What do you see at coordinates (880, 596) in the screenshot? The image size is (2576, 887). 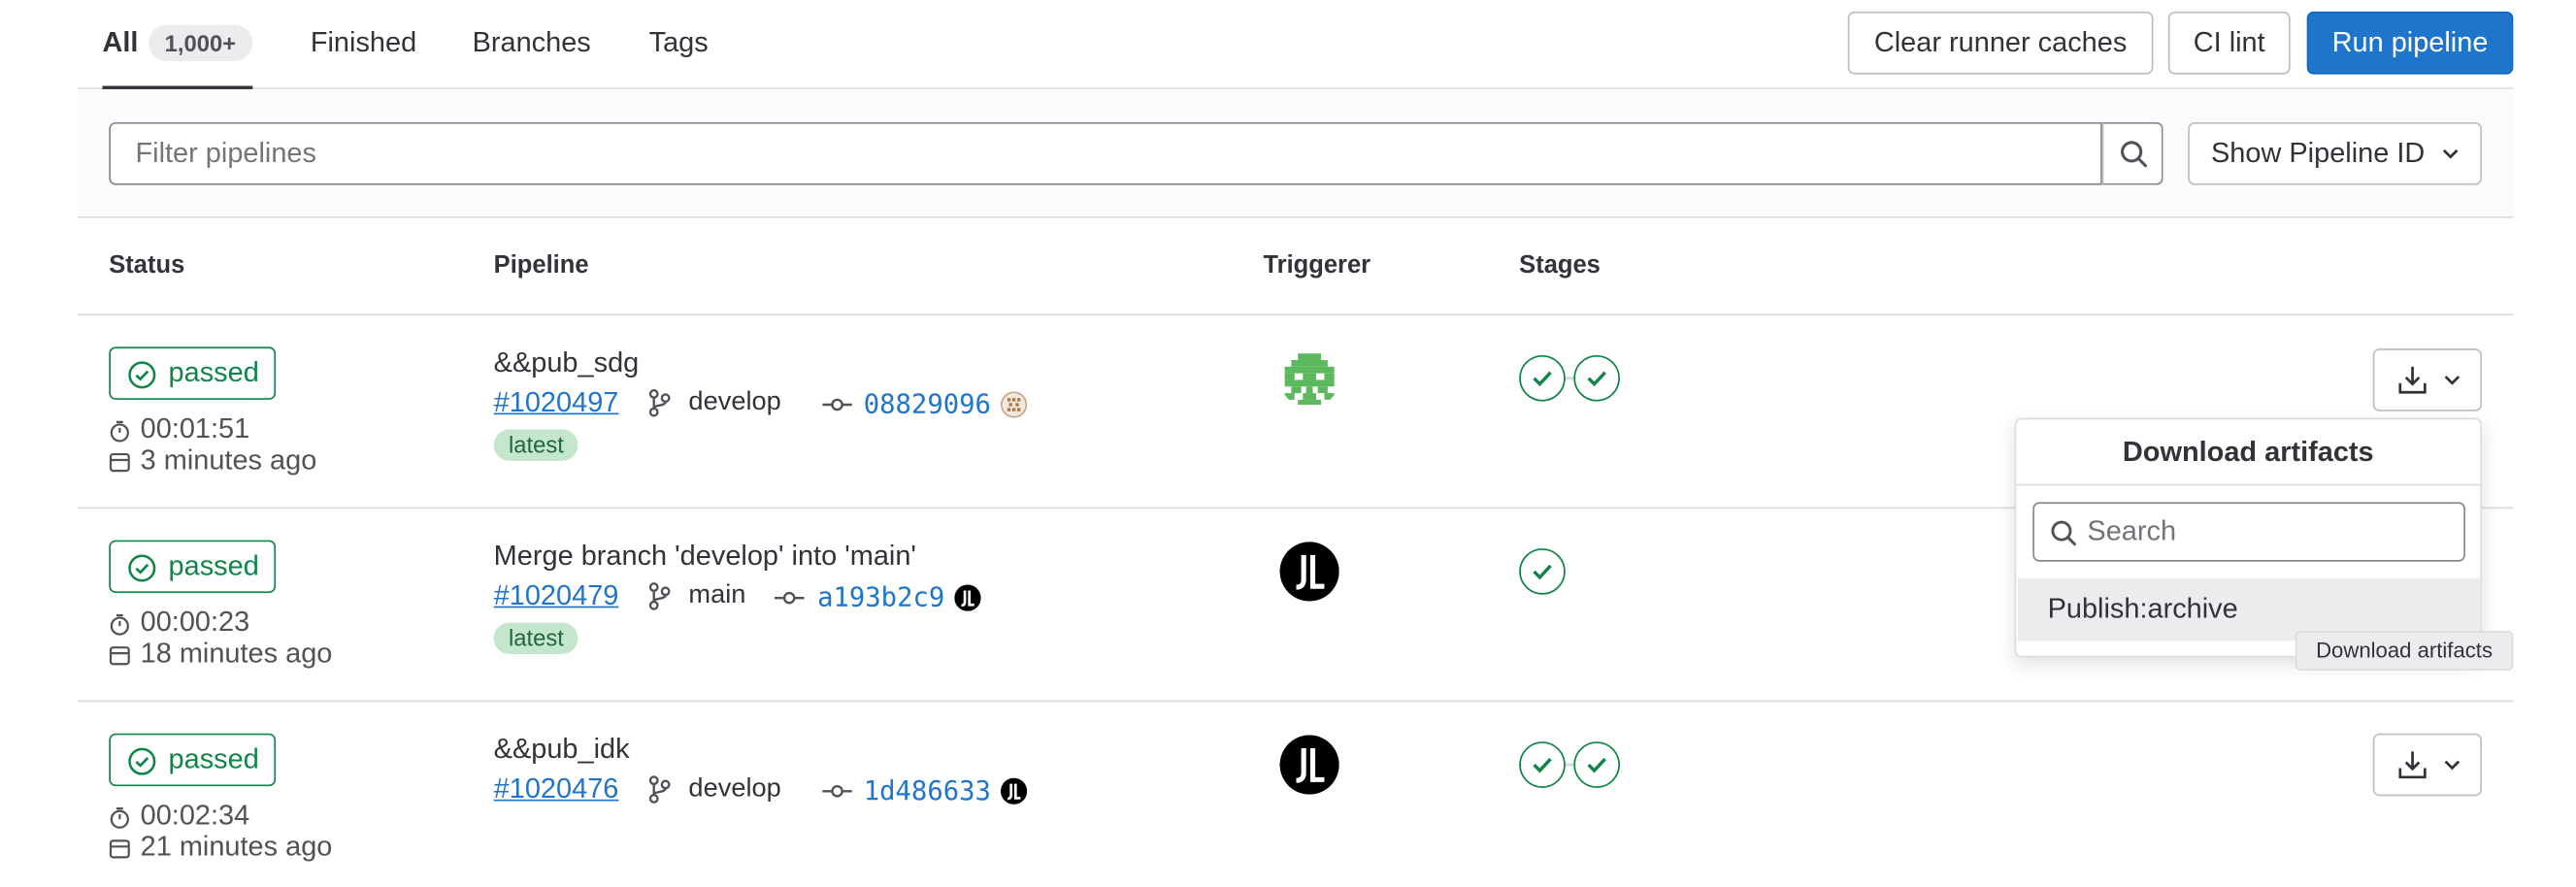 I see `commit-sha: a193b2c9` at bounding box center [880, 596].